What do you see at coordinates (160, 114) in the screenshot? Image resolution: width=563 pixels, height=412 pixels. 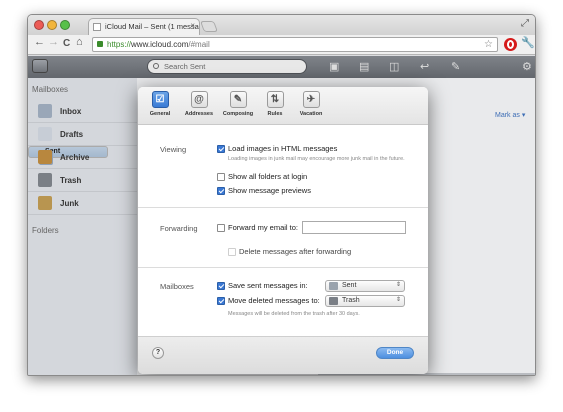 I see `tab-general-label: General` at bounding box center [160, 114].